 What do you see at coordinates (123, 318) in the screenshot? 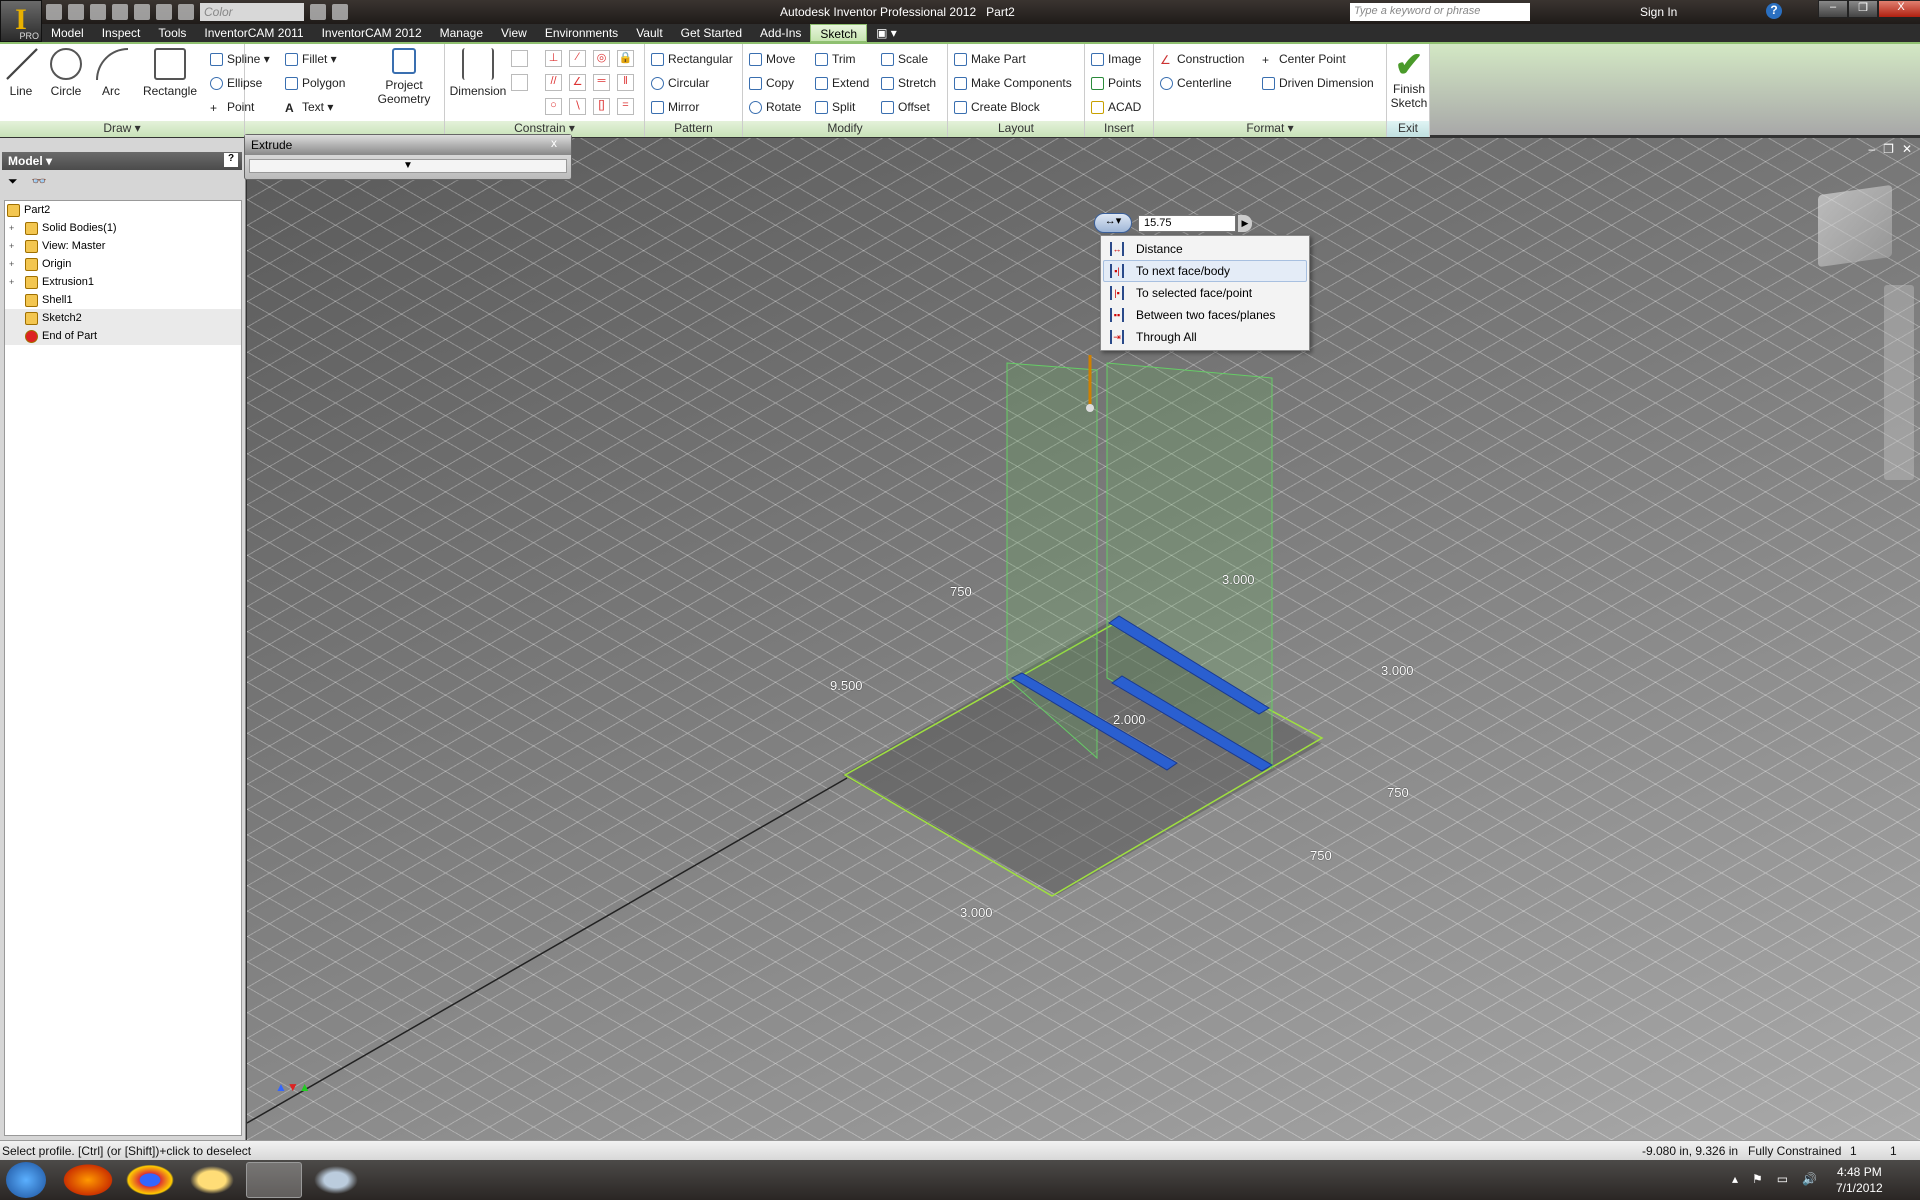
I see `browser-item: Sketch2` at bounding box center [123, 318].